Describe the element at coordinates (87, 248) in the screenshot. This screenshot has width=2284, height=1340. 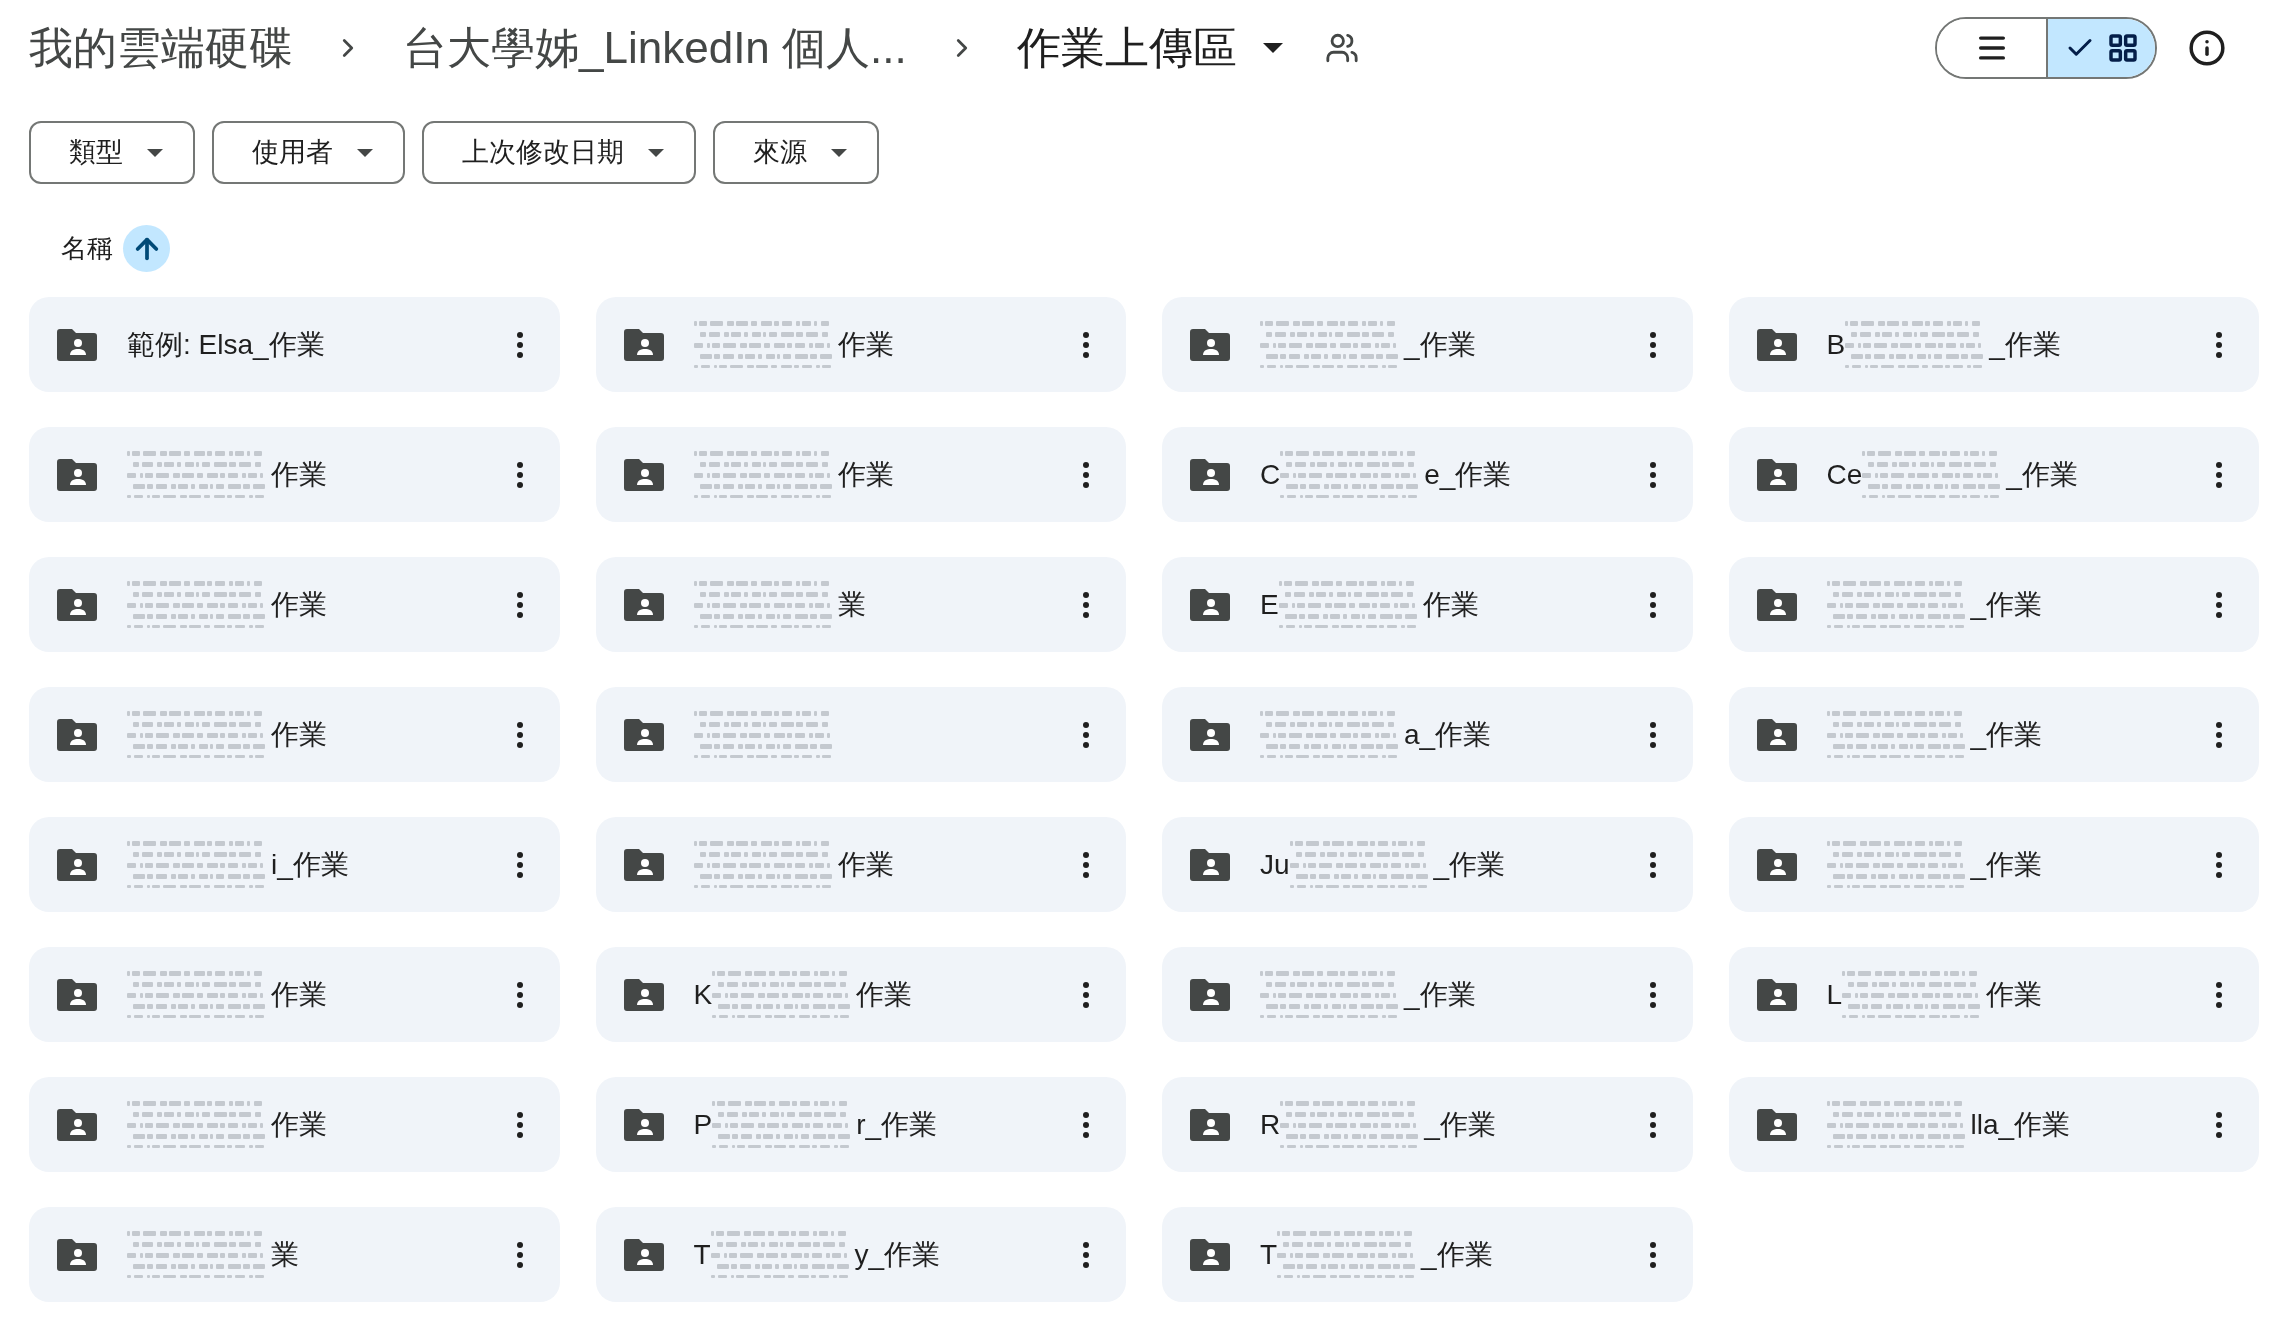
I see `sort-label: 名稱` at that location.